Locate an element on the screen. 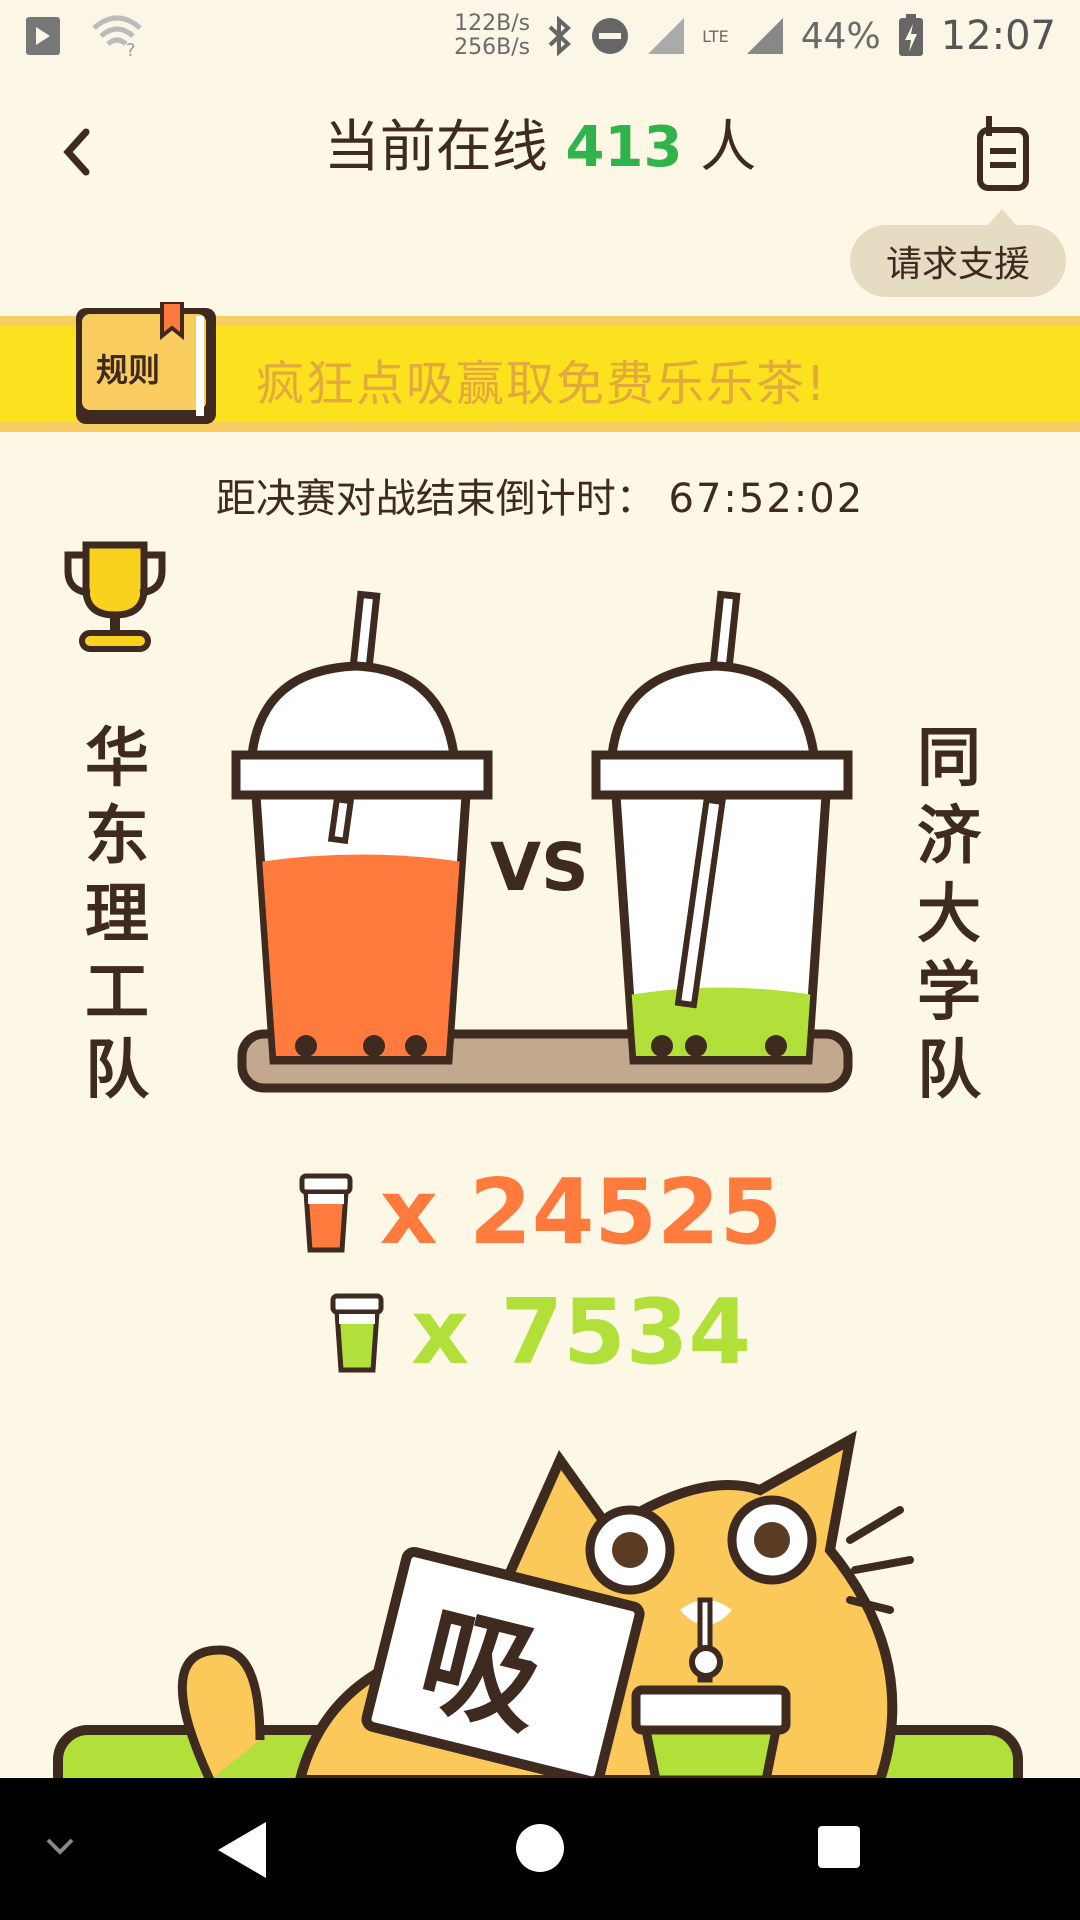 The width and height of the screenshot is (1080, 1920). right-score: x 7534 is located at coordinates (540, 1332).